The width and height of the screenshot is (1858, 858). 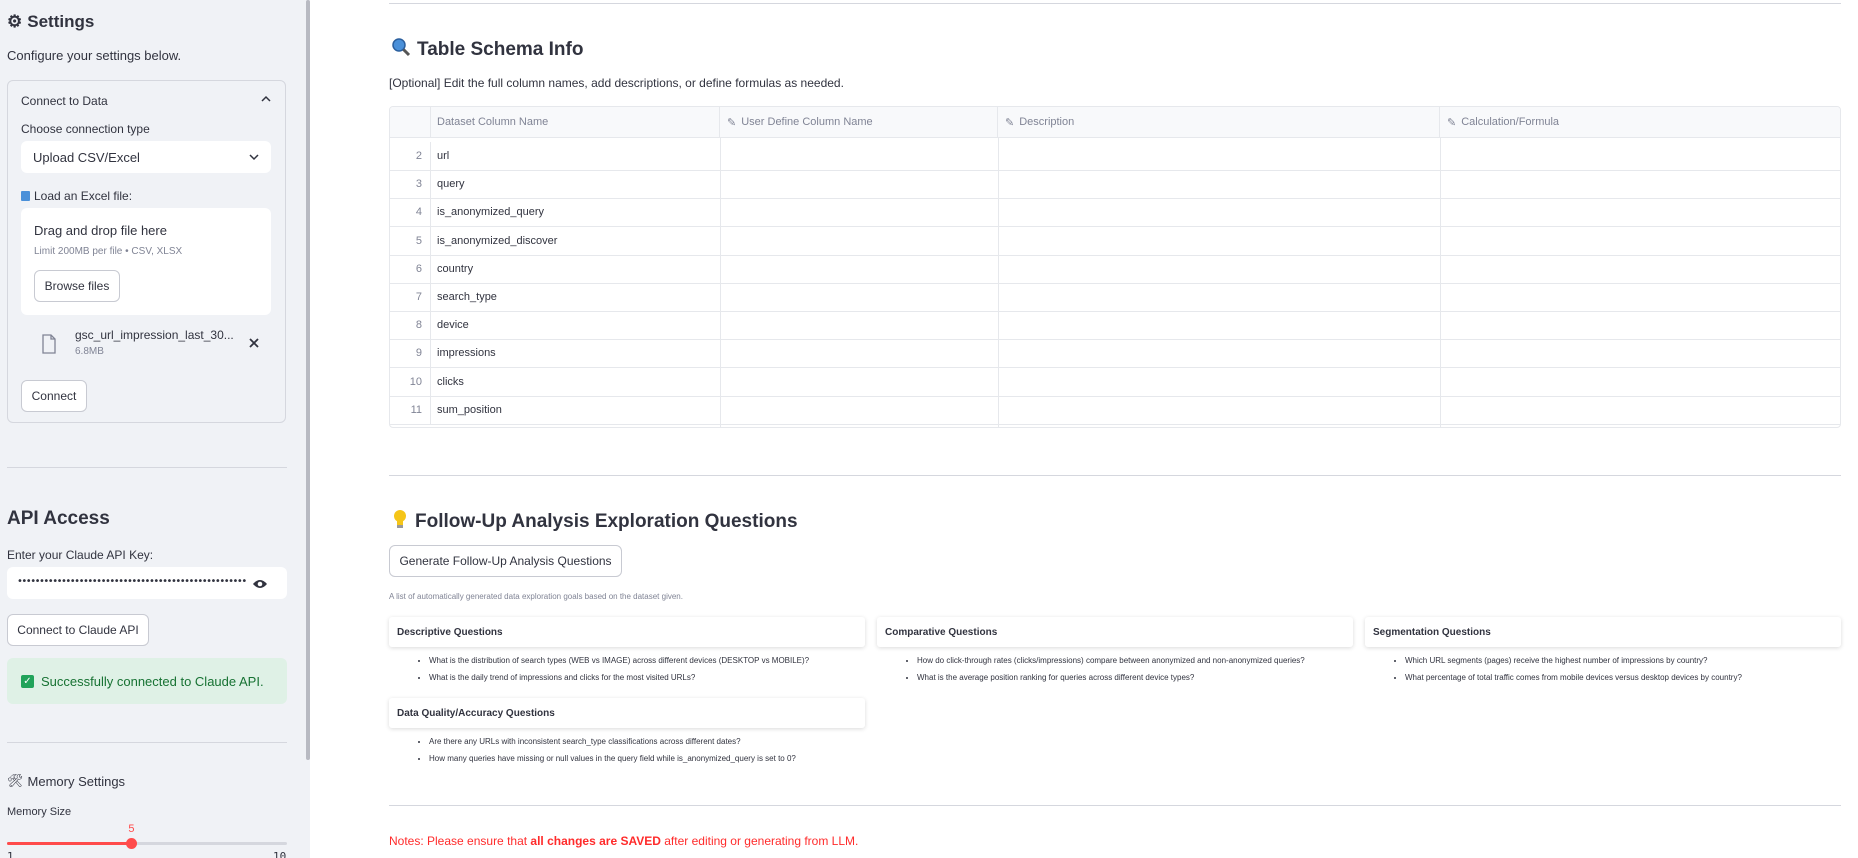 What do you see at coordinates (85, 129) in the screenshot?
I see `connection-type-label: Choose connection type` at bounding box center [85, 129].